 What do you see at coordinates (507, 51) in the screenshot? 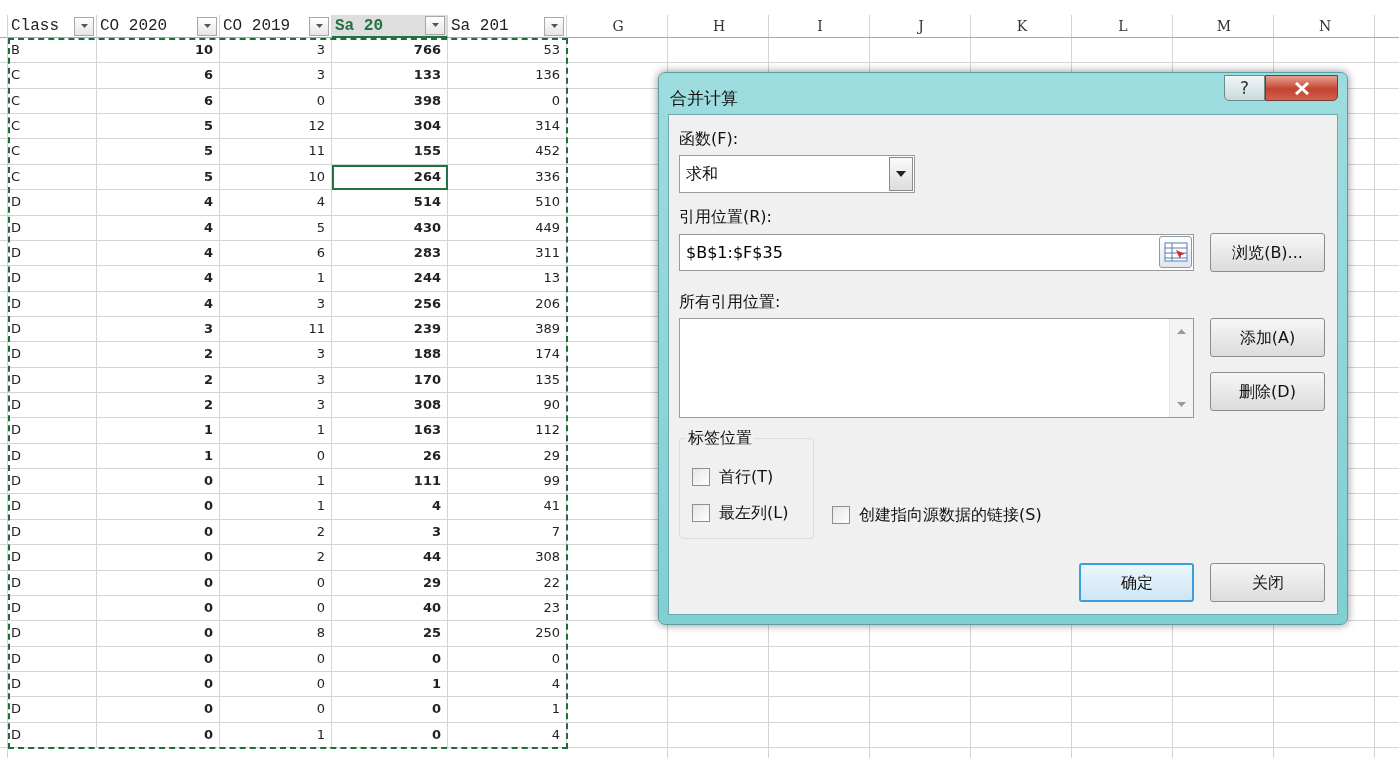
I see `table-cell: 53` at bounding box center [507, 51].